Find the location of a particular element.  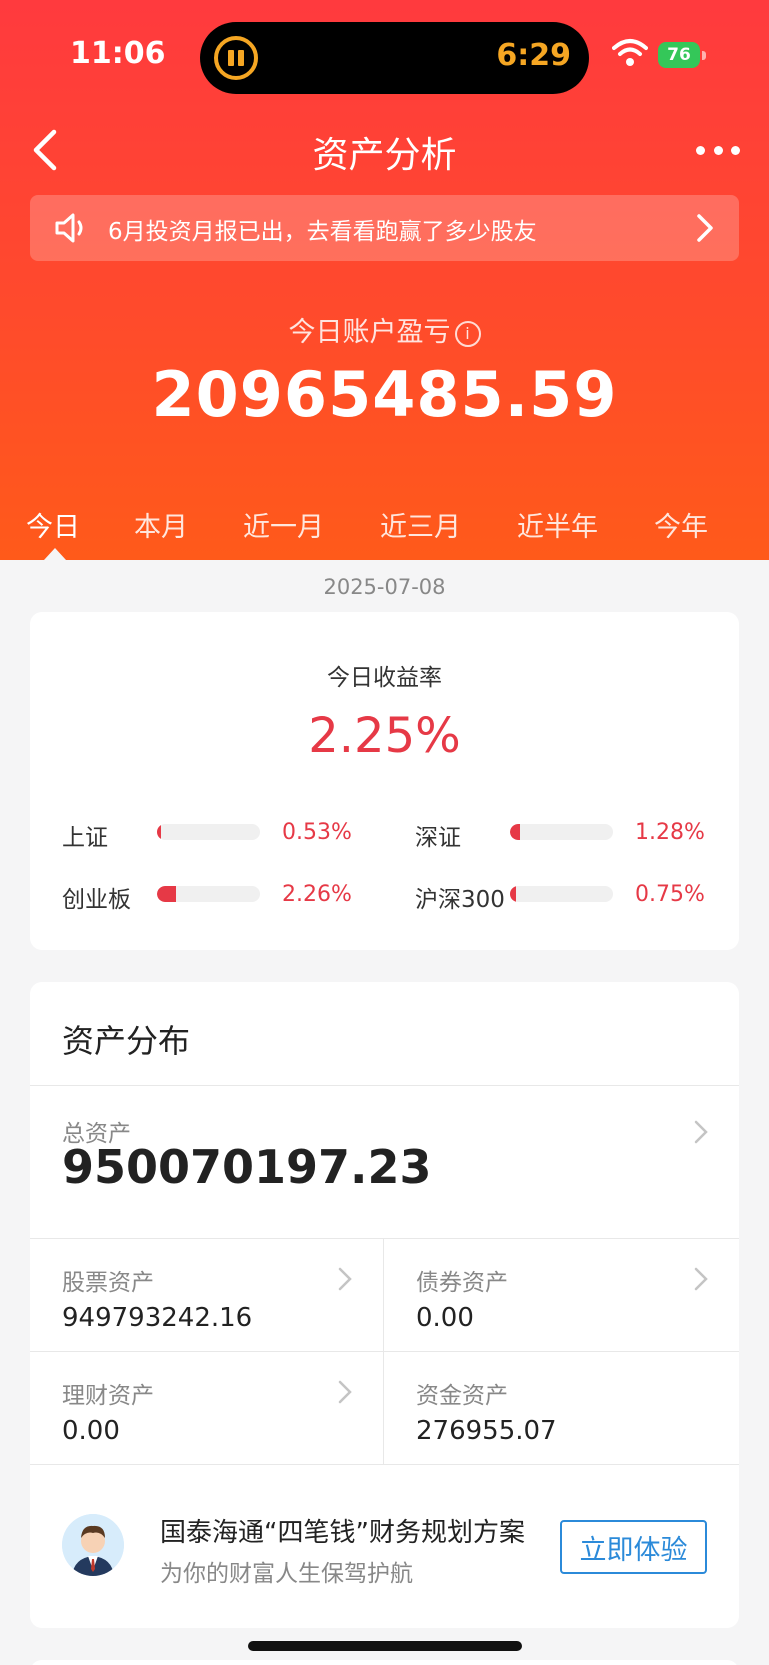

index-shanghai: 上证 0.53% is located at coordinates (222, 834).